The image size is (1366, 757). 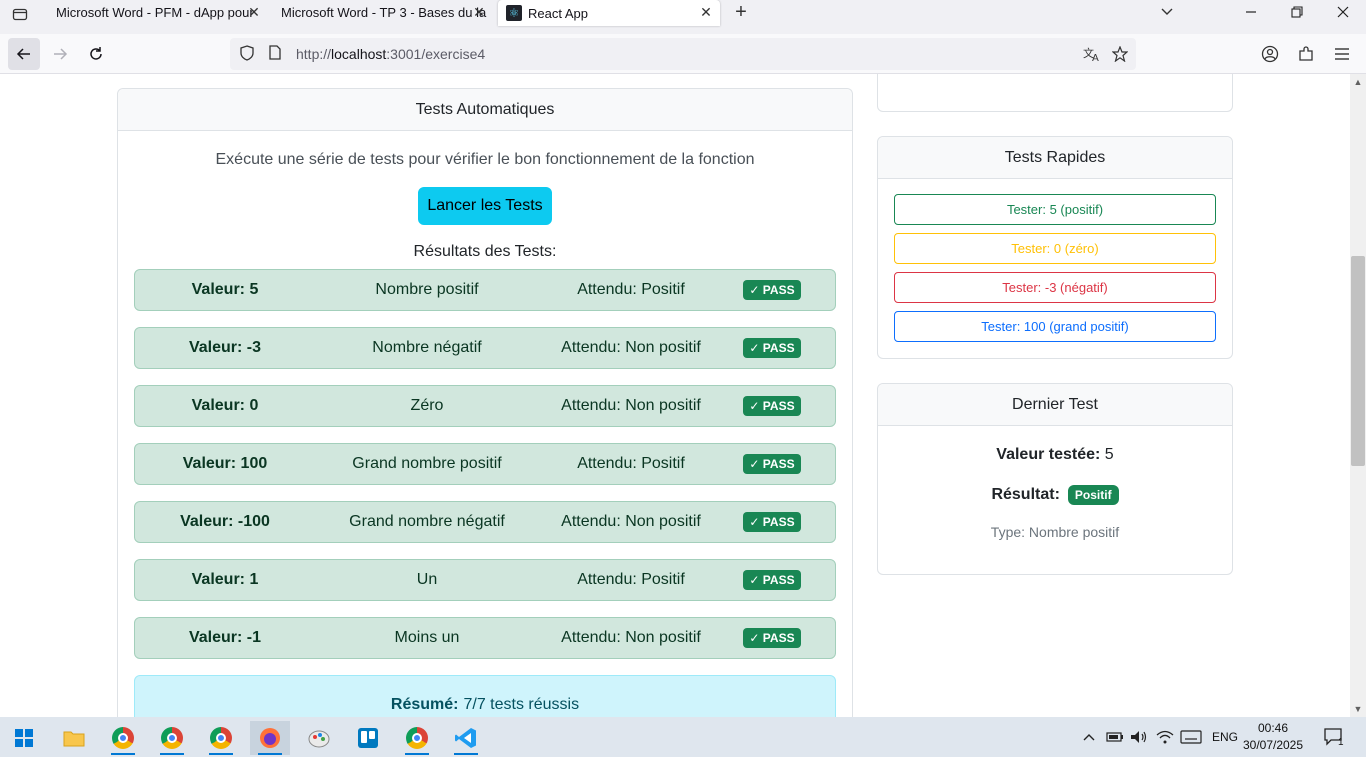 I want to click on results-title: Résultats des Tests:, so click(x=485, y=251).